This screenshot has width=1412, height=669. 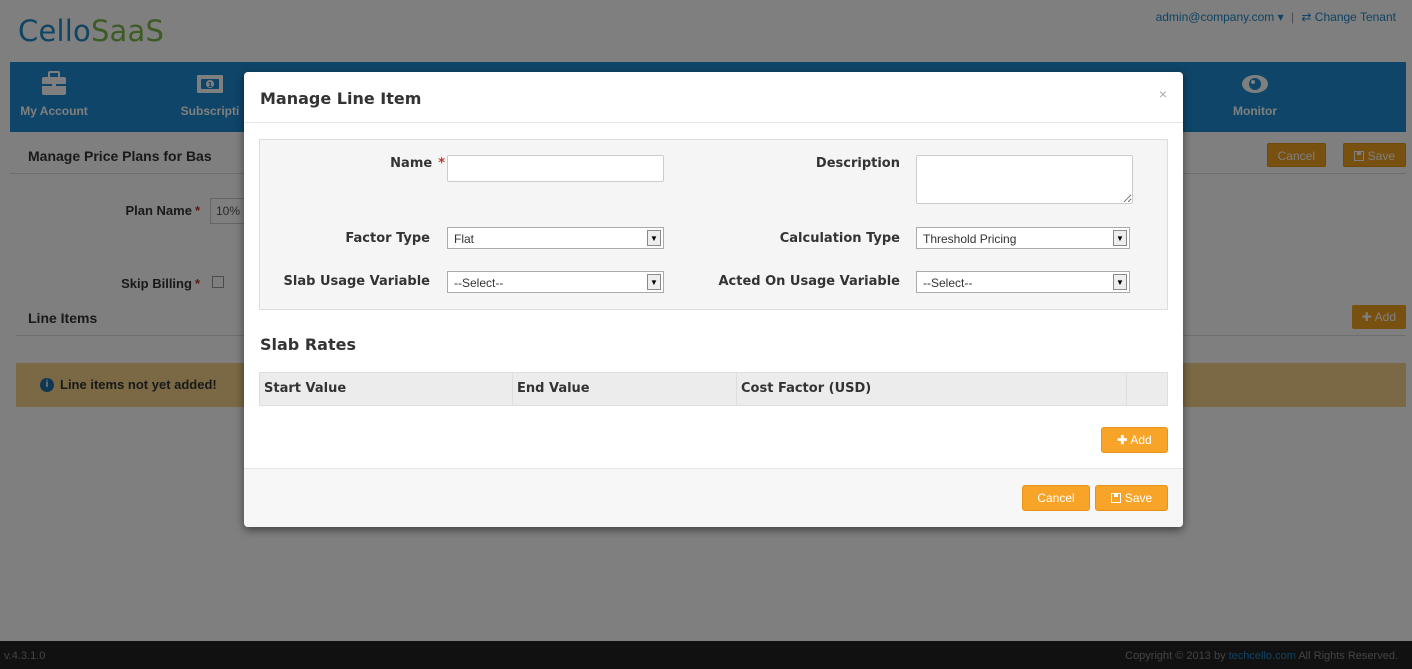 I want to click on slab-rates-title: Slab Rates, so click(x=308, y=344).